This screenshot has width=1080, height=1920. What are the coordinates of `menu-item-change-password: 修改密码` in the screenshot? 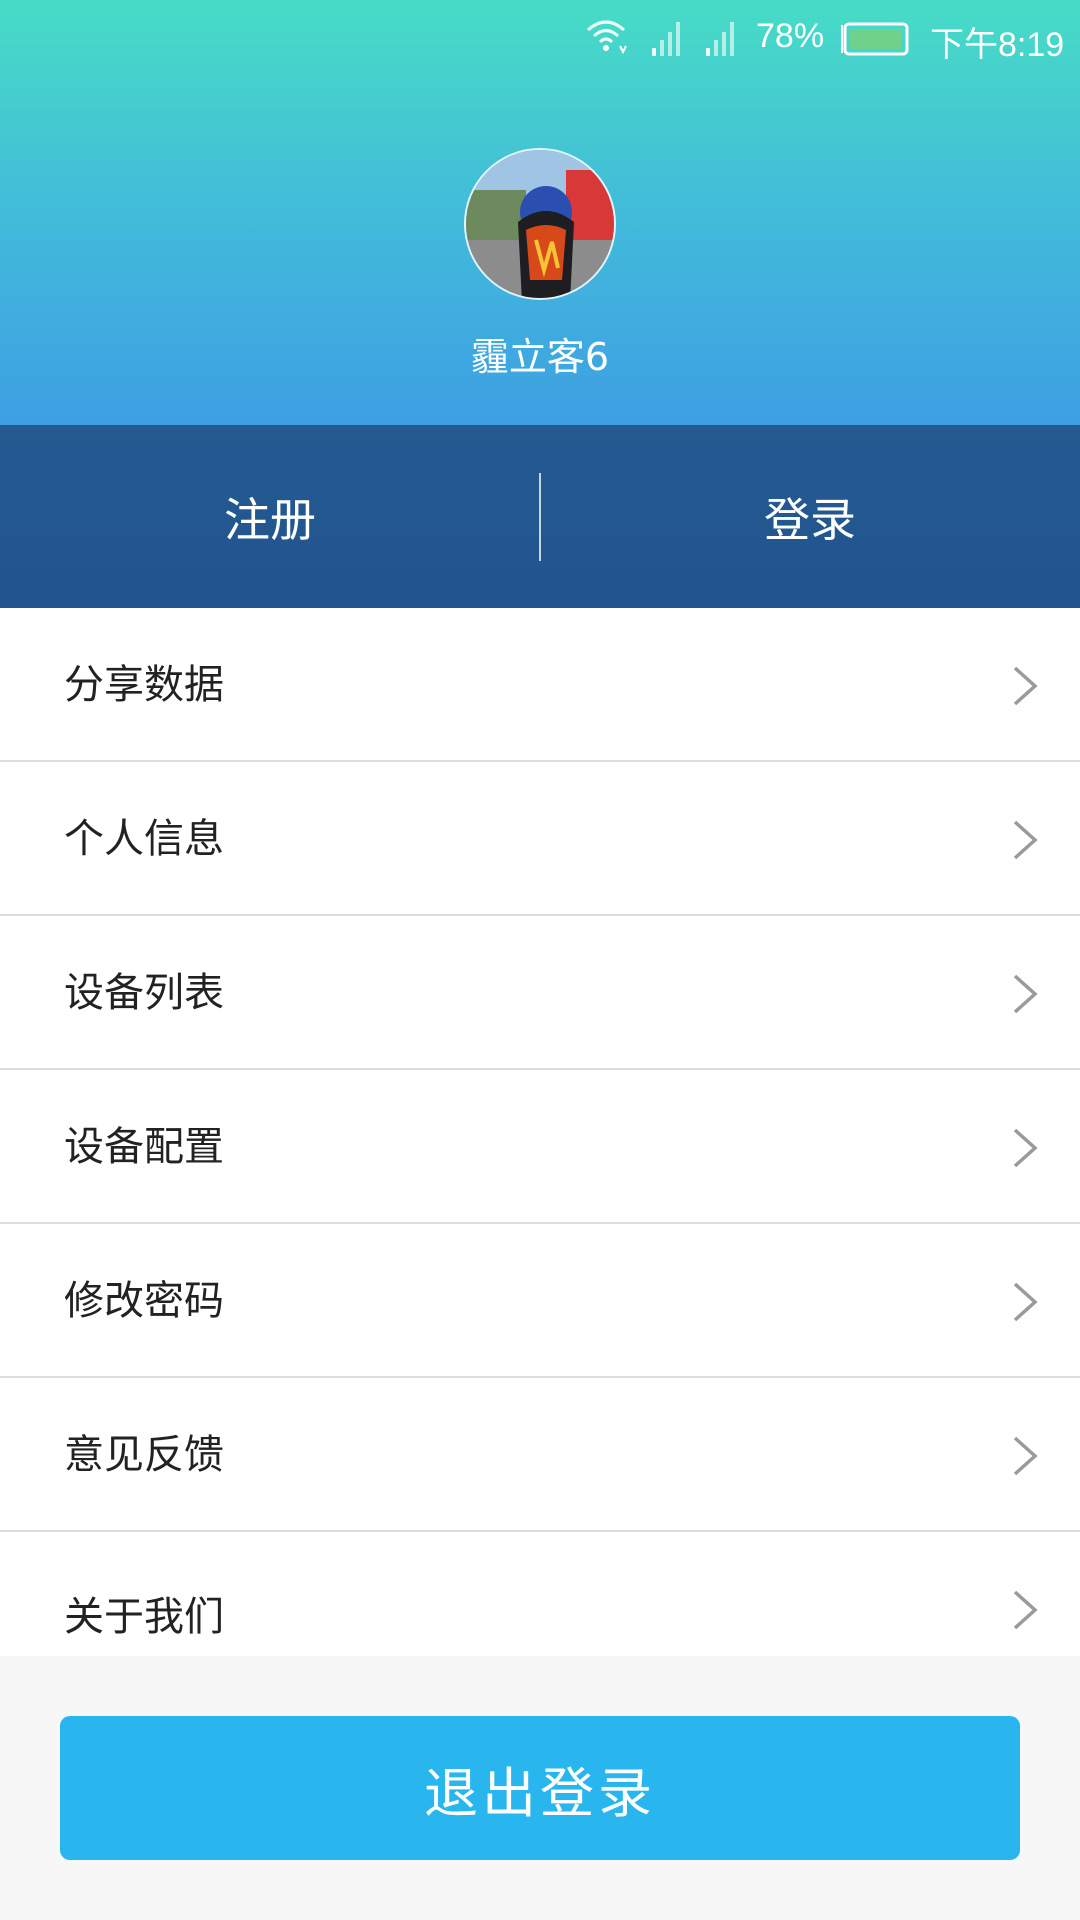 It's located at (540, 1301).